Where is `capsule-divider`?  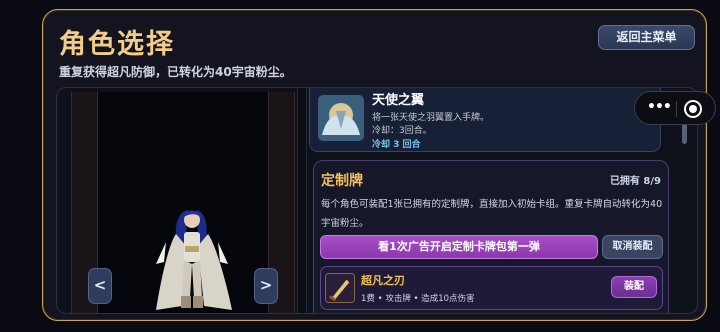
capsule-divider is located at coordinates (676, 109).